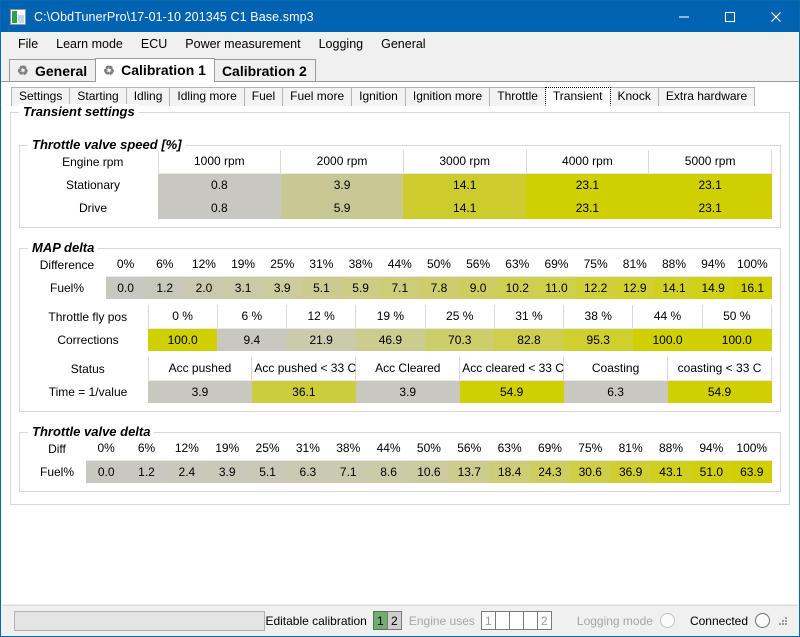 Image resolution: width=800 pixels, height=637 pixels. I want to click on cell-tvd-fuel: 18.4, so click(509, 471).